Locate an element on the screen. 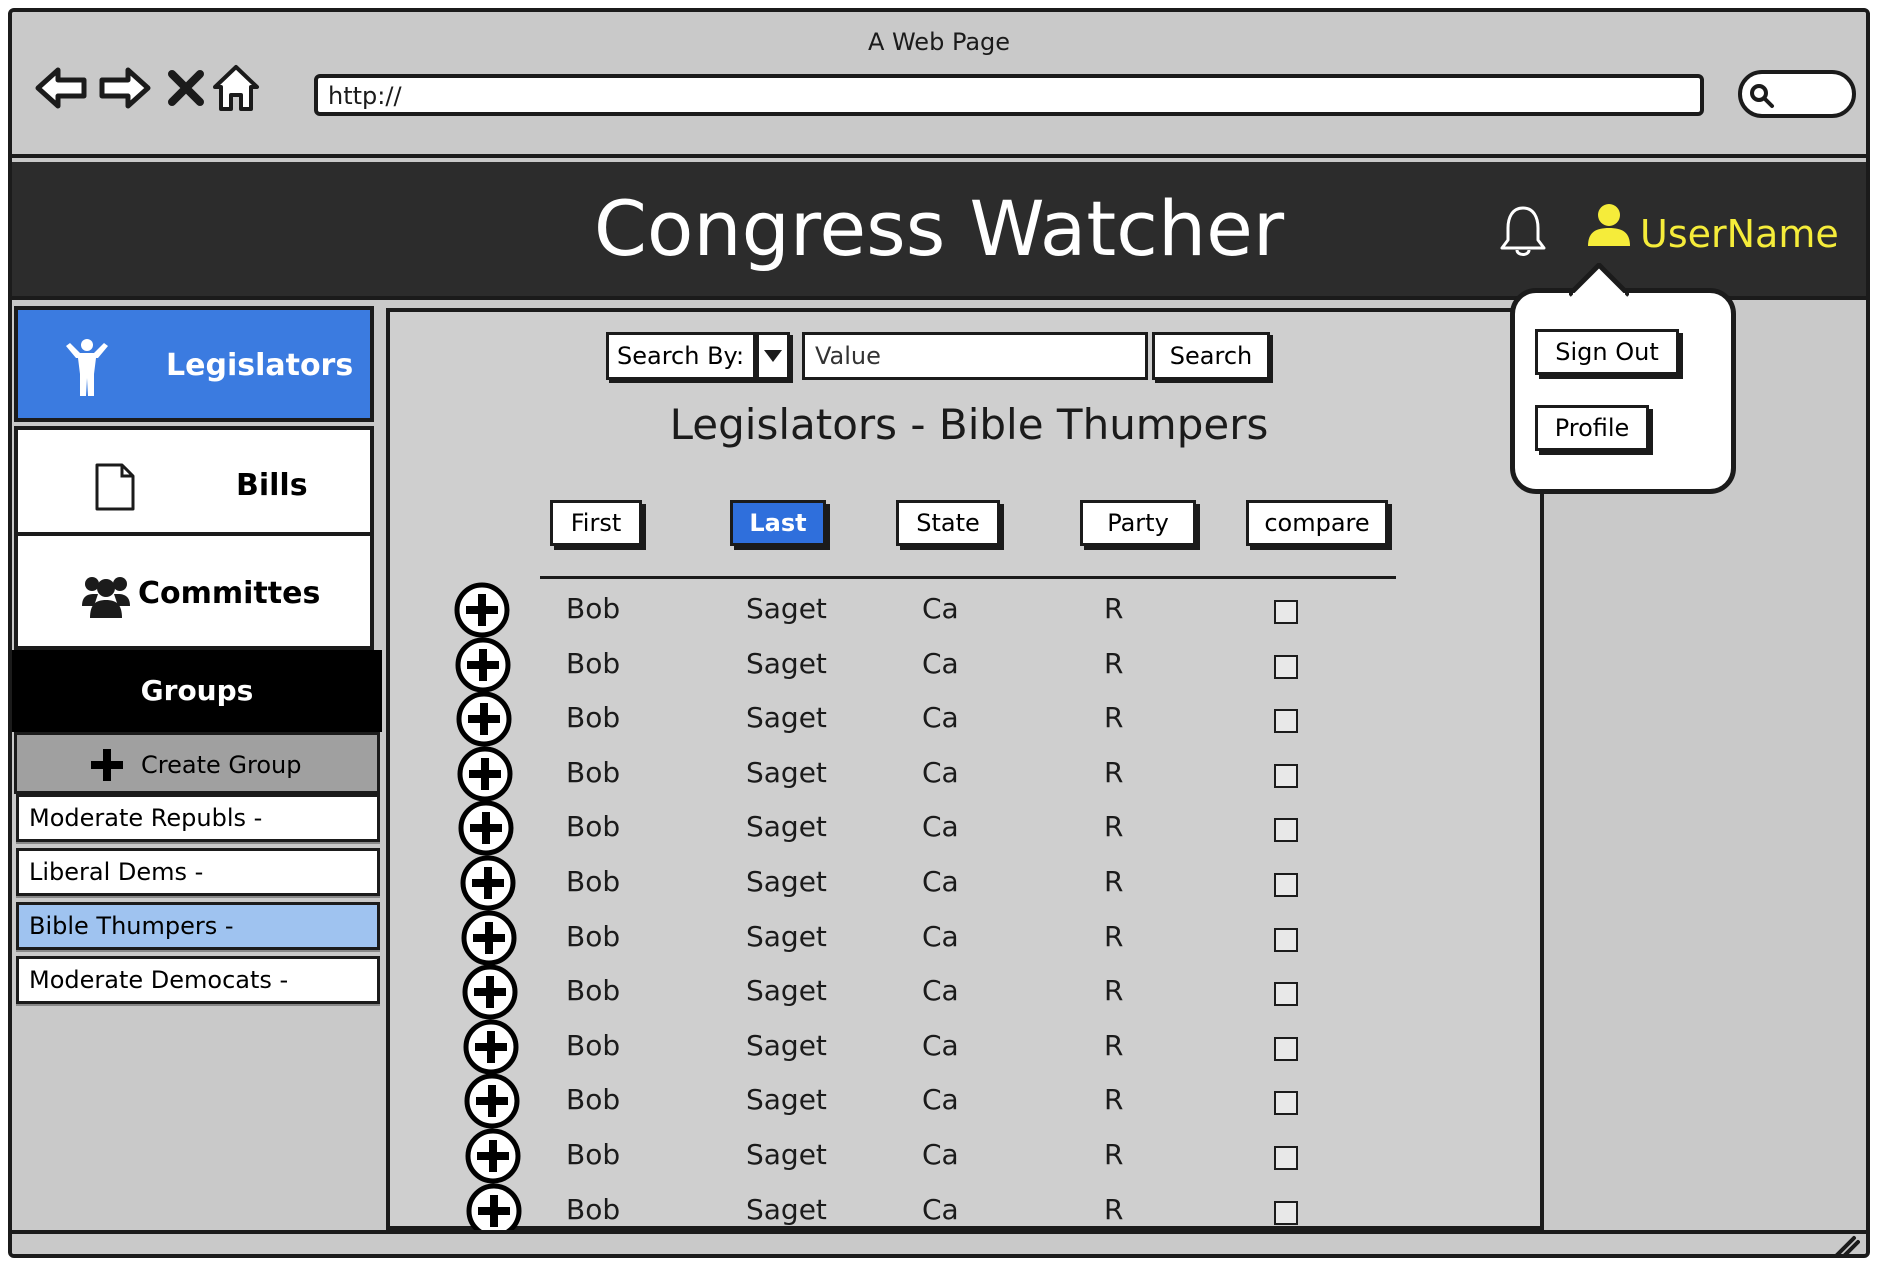 The width and height of the screenshot is (1878, 1264). create-group-button: Create Group is located at coordinates (197, 763).